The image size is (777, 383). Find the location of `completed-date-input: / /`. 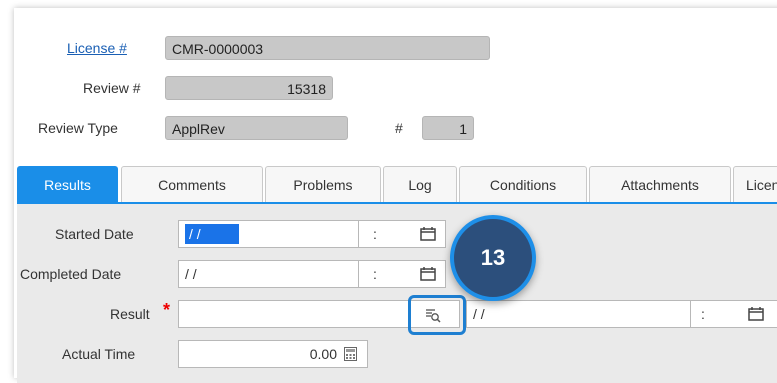

completed-date-input: / / is located at coordinates (268, 274).